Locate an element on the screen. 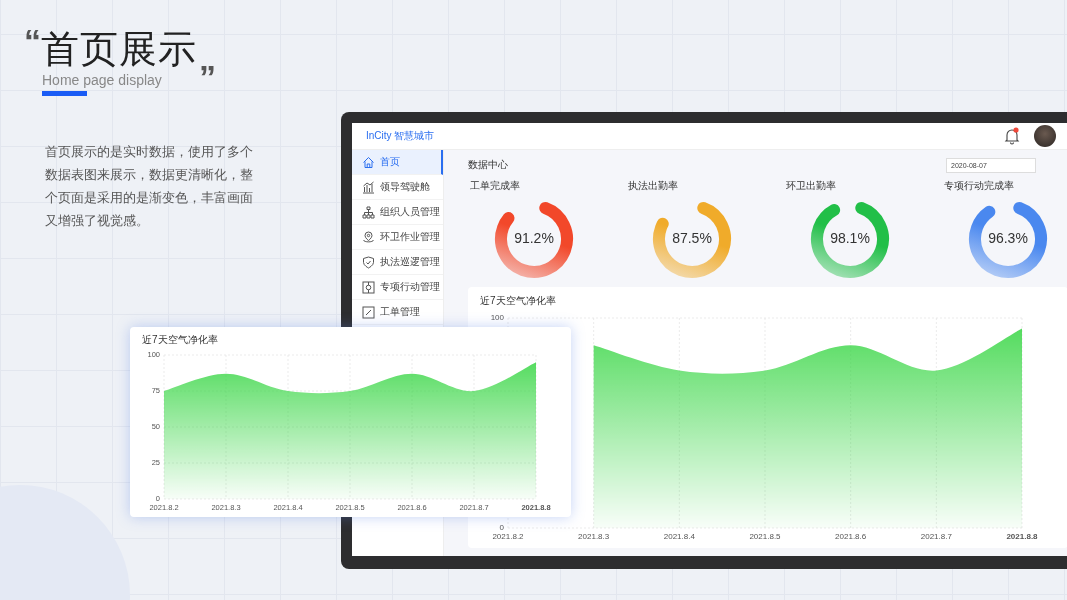 The height and width of the screenshot is (600, 1067). quote-mark: ” is located at coordinates (207, 77).